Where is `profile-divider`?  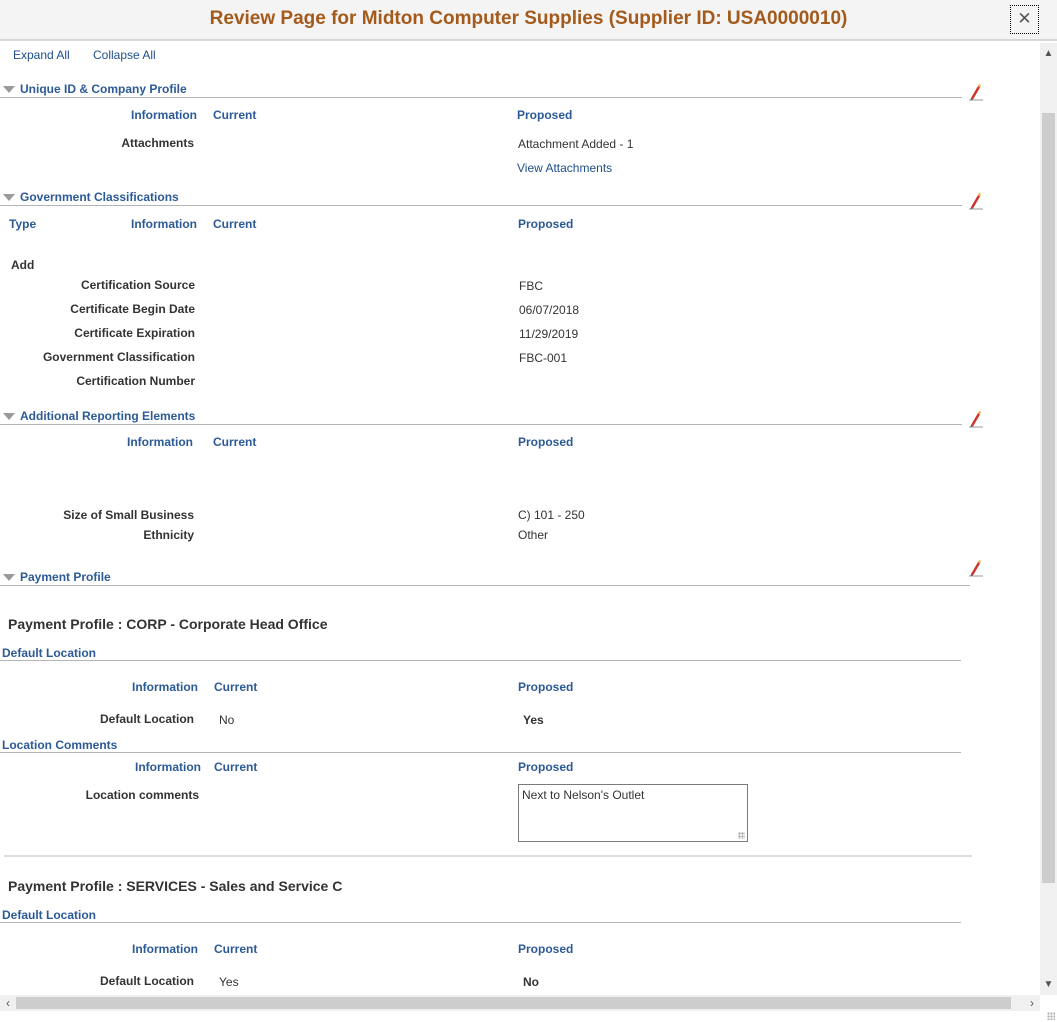
profile-divider is located at coordinates (488, 856).